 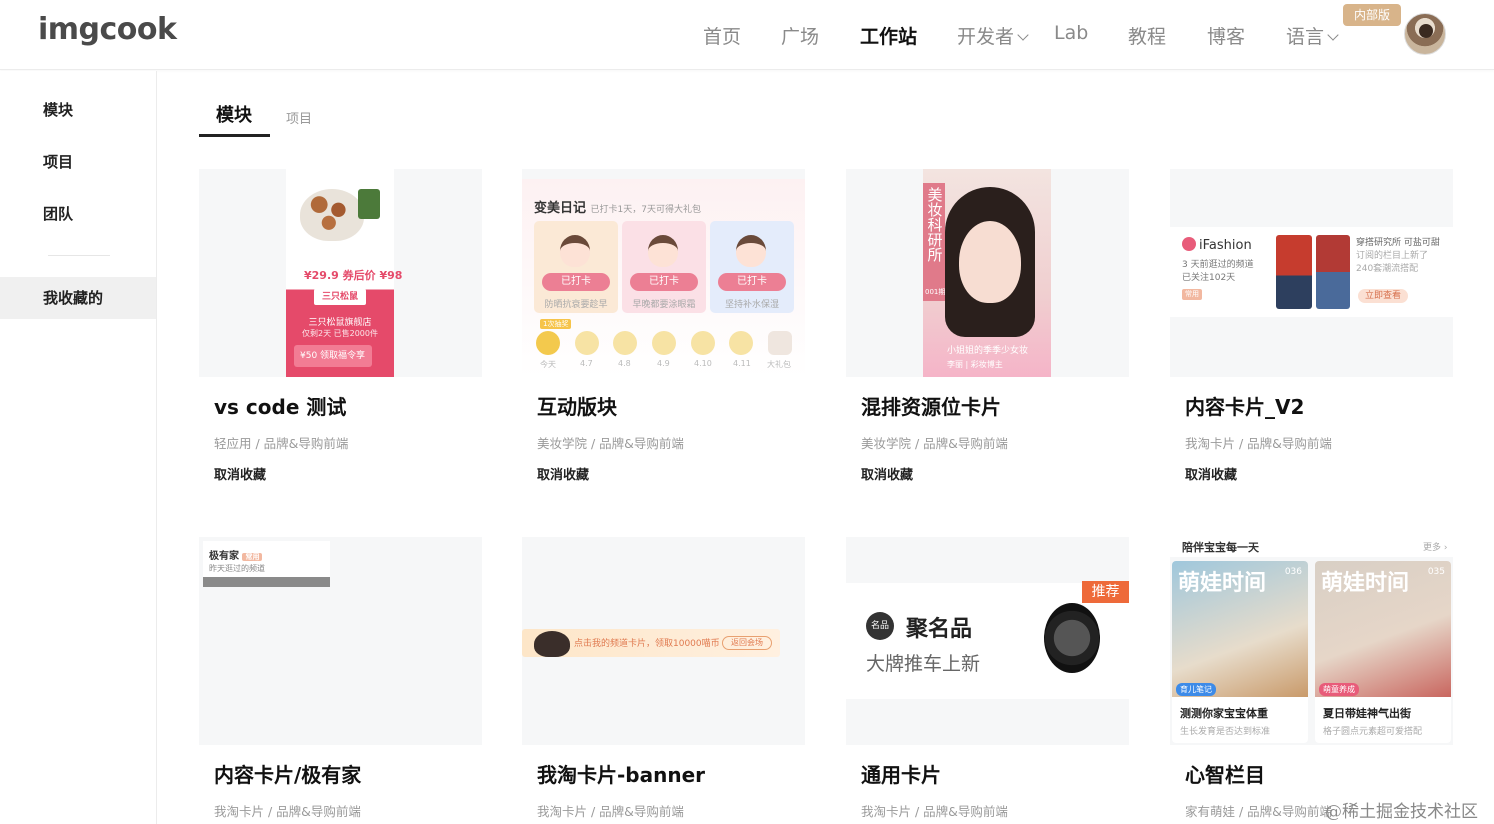 I want to click on avatar-figure, so click(x=1426, y=31).